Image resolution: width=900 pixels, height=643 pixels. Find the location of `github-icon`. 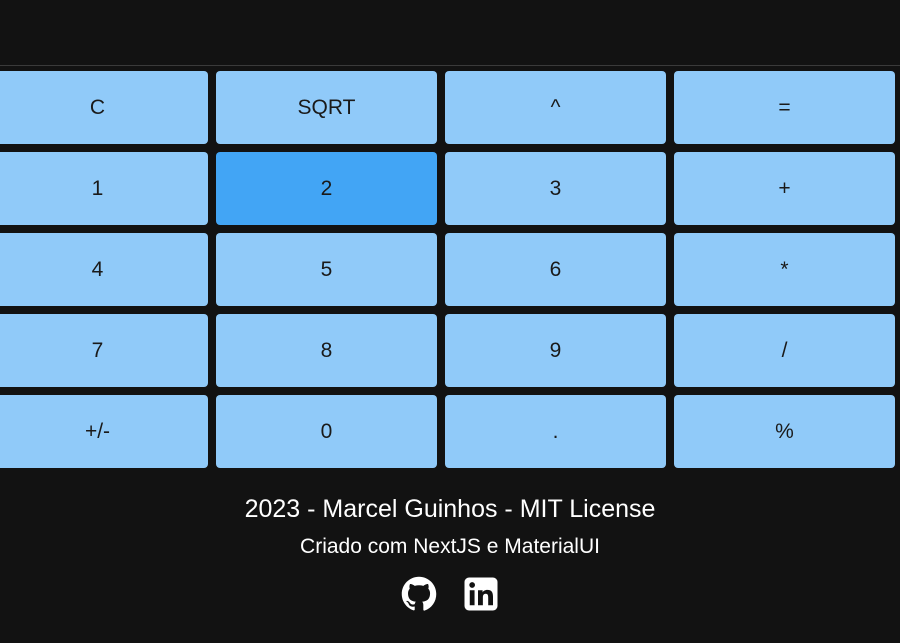

github-icon is located at coordinates (419, 593).